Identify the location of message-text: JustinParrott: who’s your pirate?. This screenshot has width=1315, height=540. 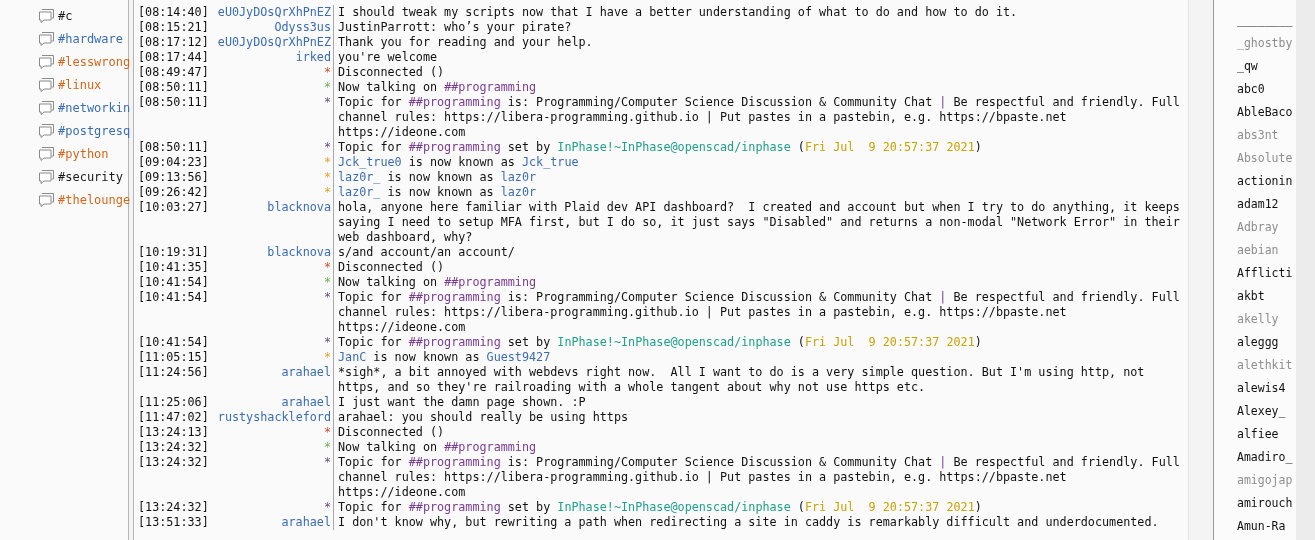
(455, 27).